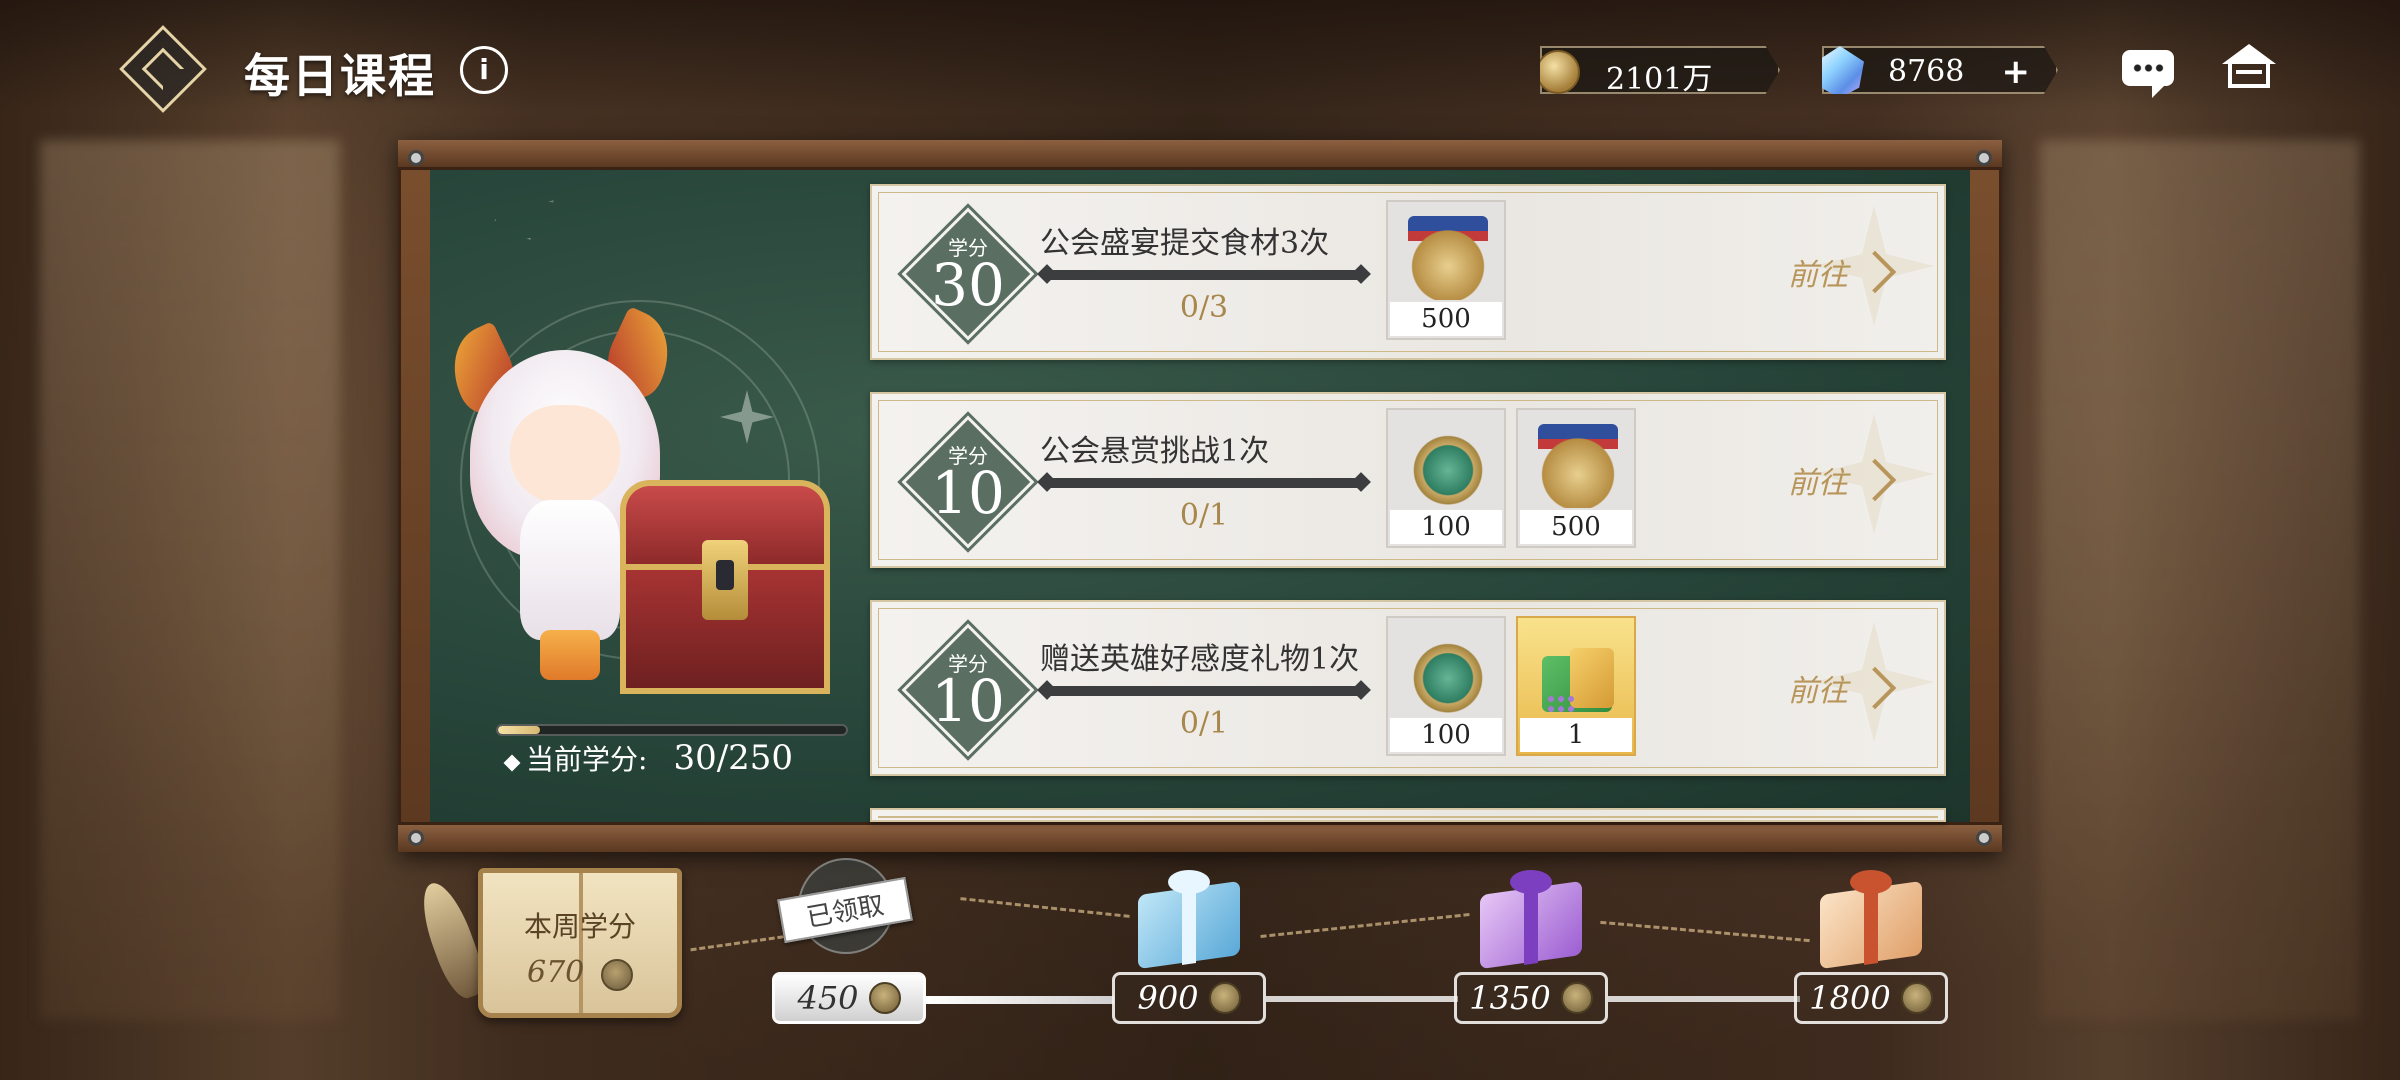 This screenshot has height=1080, width=2400. Describe the element at coordinates (1408, 815) in the screenshot. I see `task-card-partial` at that location.